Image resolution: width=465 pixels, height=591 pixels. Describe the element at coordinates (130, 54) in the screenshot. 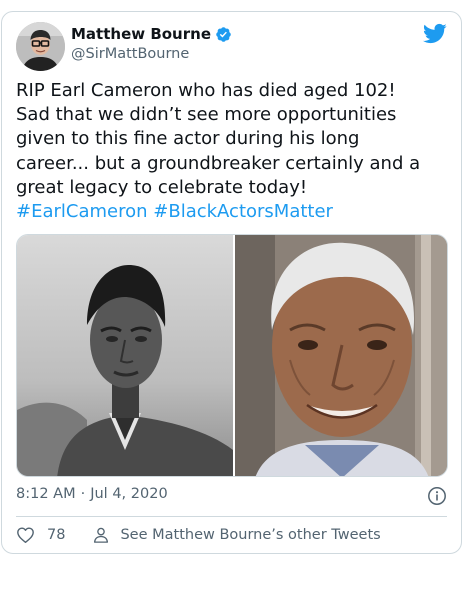

I see `author-handle: @SirMattBourne` at that location.